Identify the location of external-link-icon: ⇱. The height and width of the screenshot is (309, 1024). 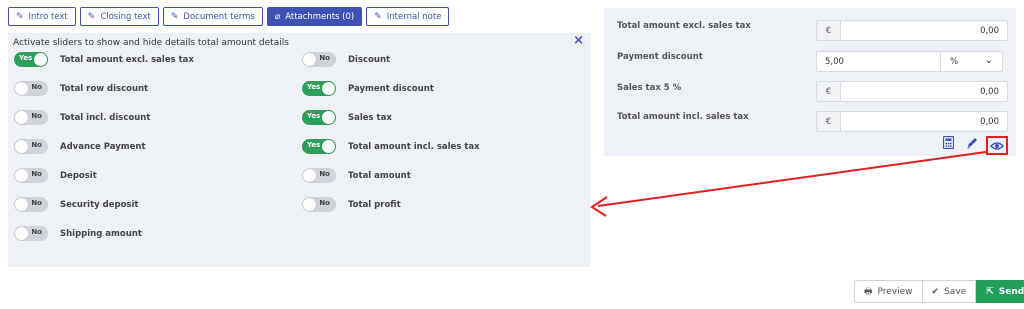
(990, 291).